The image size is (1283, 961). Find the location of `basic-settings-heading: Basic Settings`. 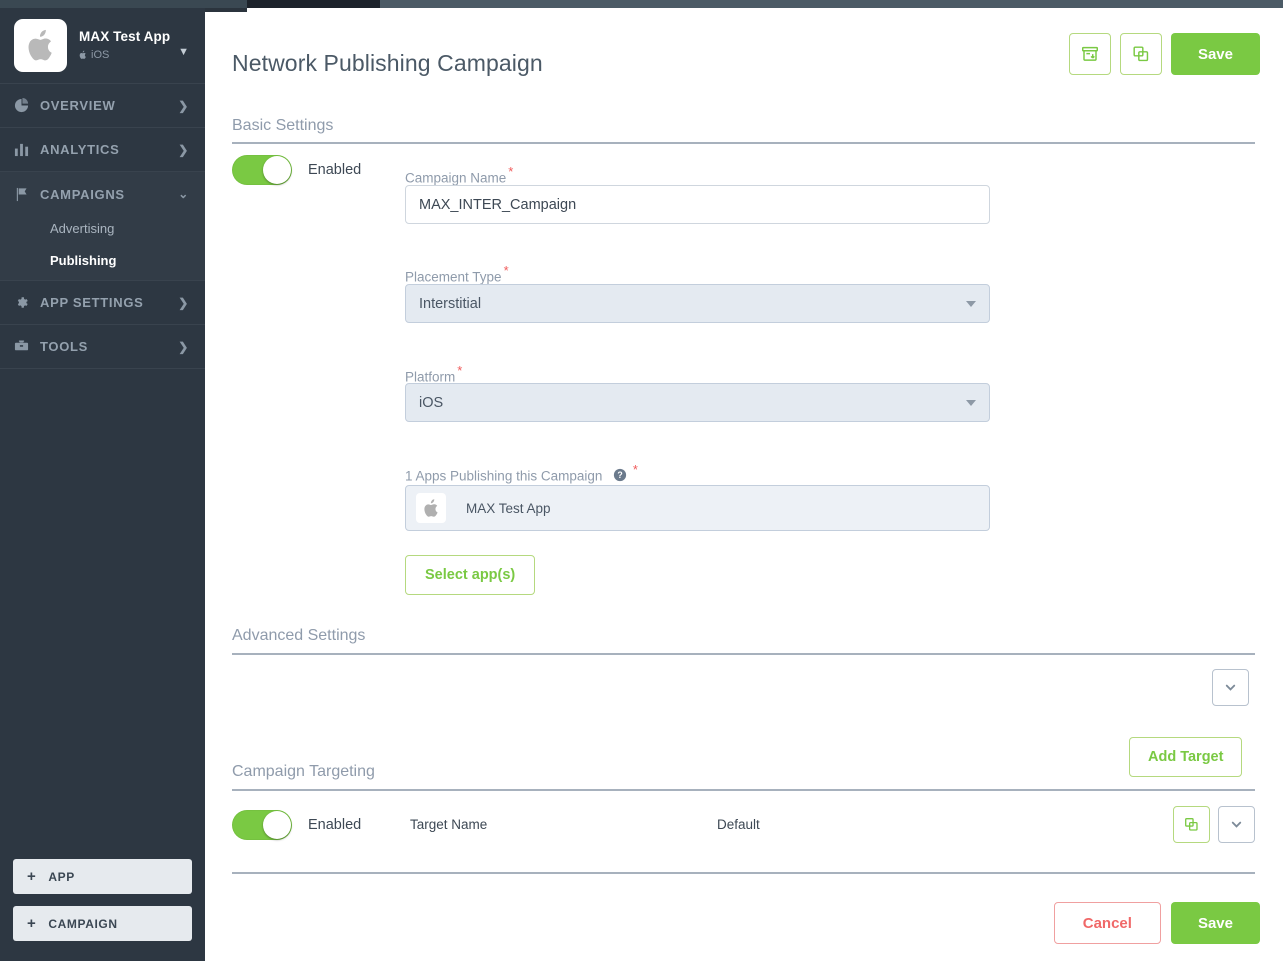

basic-settings-heading: Basic Settings is located at coordinates (283, 125).